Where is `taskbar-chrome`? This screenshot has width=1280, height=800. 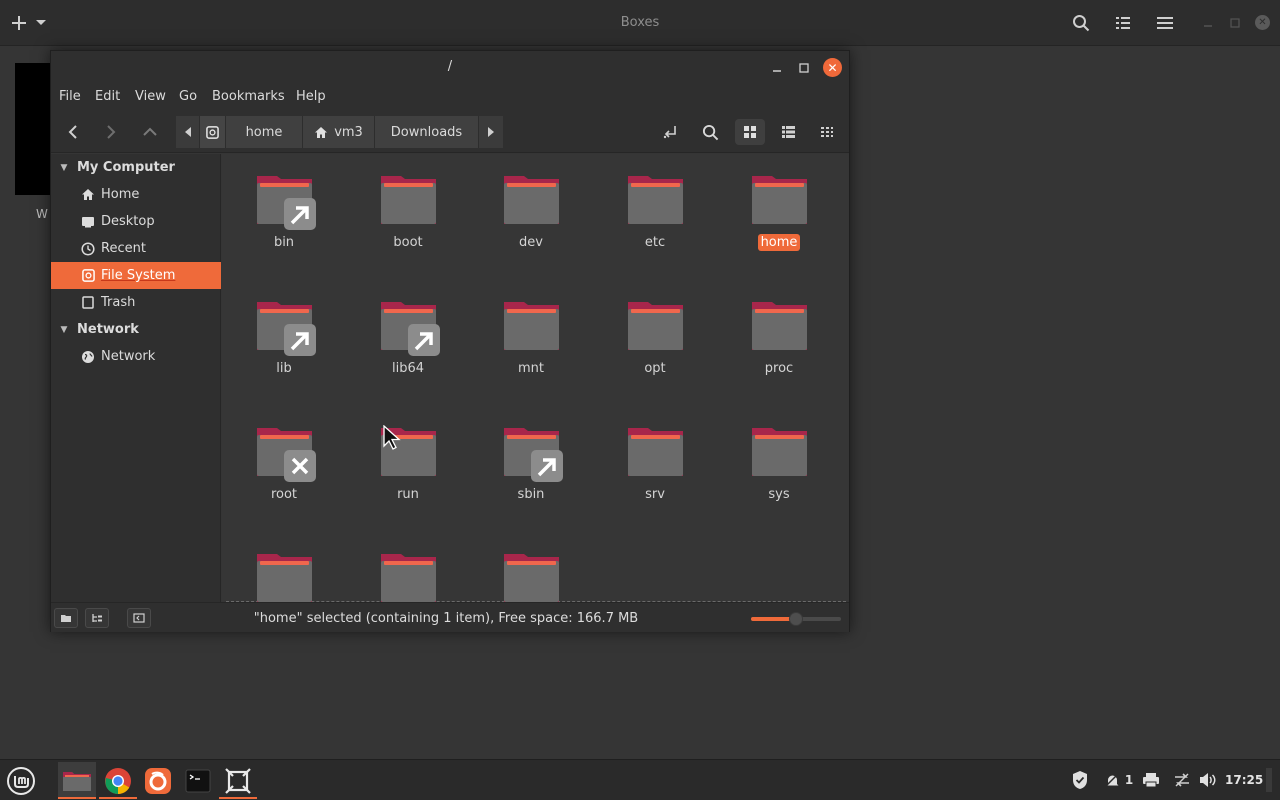
taskbar-chrome is located at coordinates (118, 780).